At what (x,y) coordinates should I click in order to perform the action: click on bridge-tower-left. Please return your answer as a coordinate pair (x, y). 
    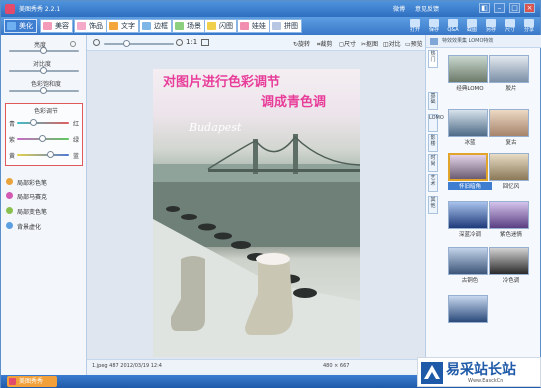
    Looking at the image, I should click on (255, 156).